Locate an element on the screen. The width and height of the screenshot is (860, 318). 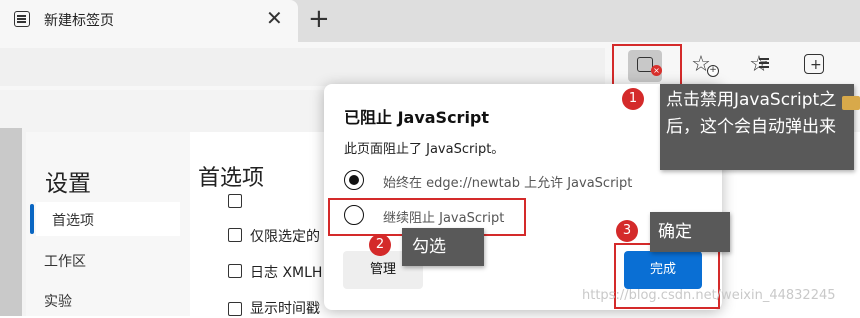
radio-selected-dot is located at coordinates (354, 180).